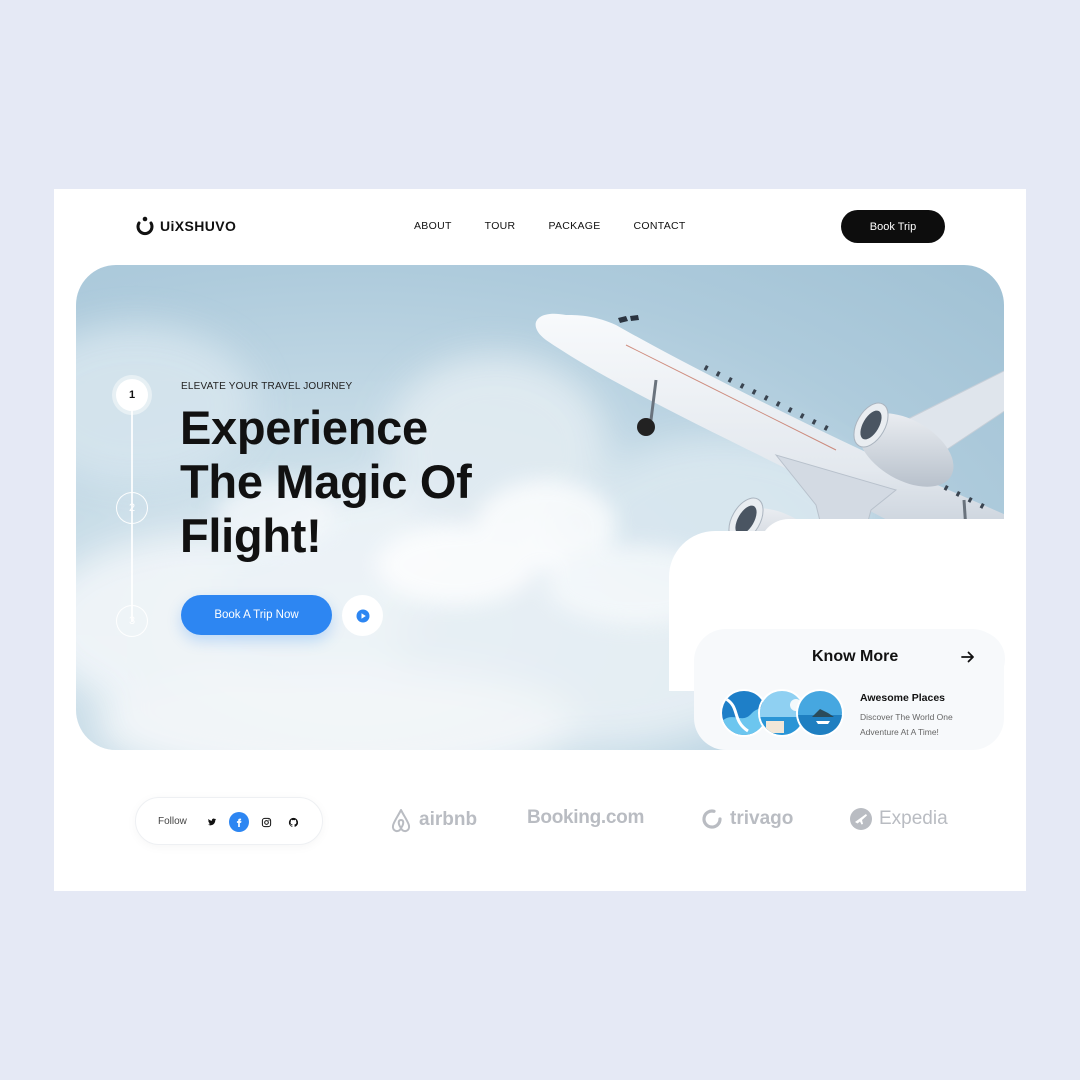 This screenshot has height=1080, width=1080. Describe the element at coordinates (239, 822) in the screenshot. I see `facebook-icon` at that location.